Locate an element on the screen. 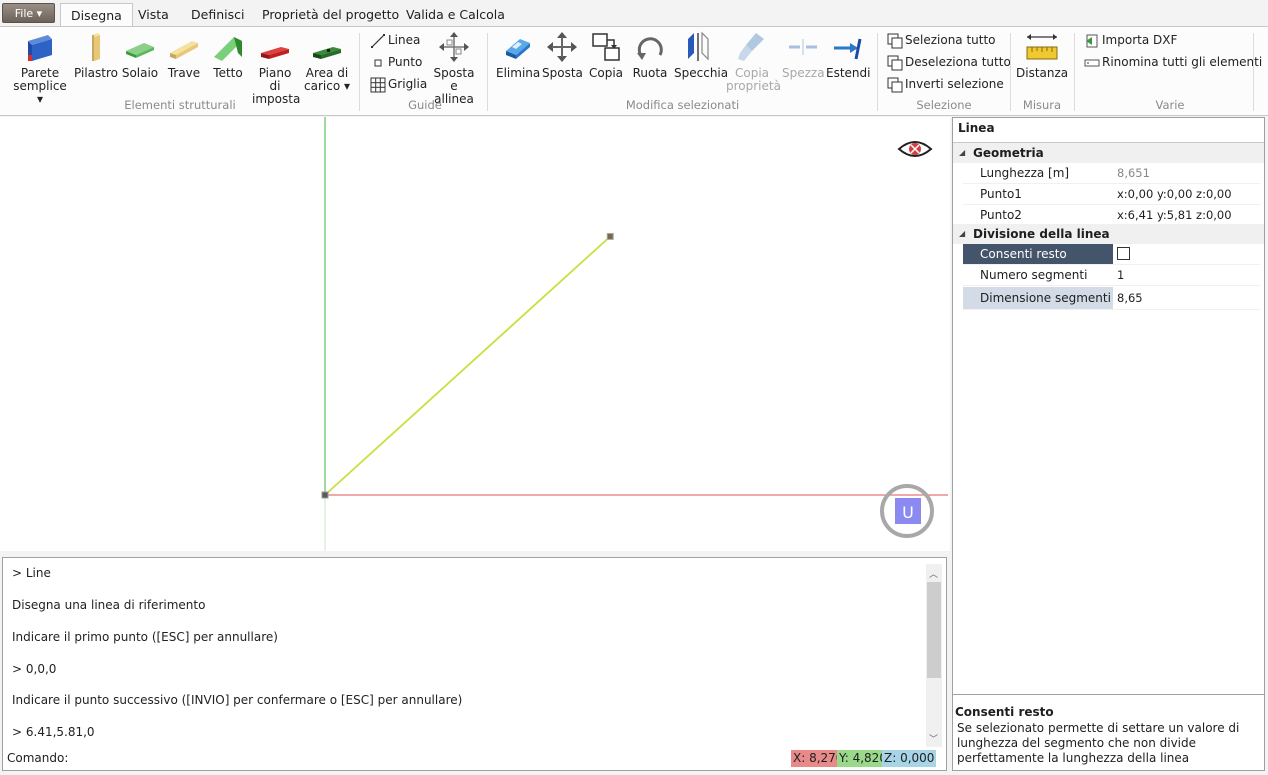 This screenshot has width=1268, height=775. move-align-icon is located at coordinates (454, 47).